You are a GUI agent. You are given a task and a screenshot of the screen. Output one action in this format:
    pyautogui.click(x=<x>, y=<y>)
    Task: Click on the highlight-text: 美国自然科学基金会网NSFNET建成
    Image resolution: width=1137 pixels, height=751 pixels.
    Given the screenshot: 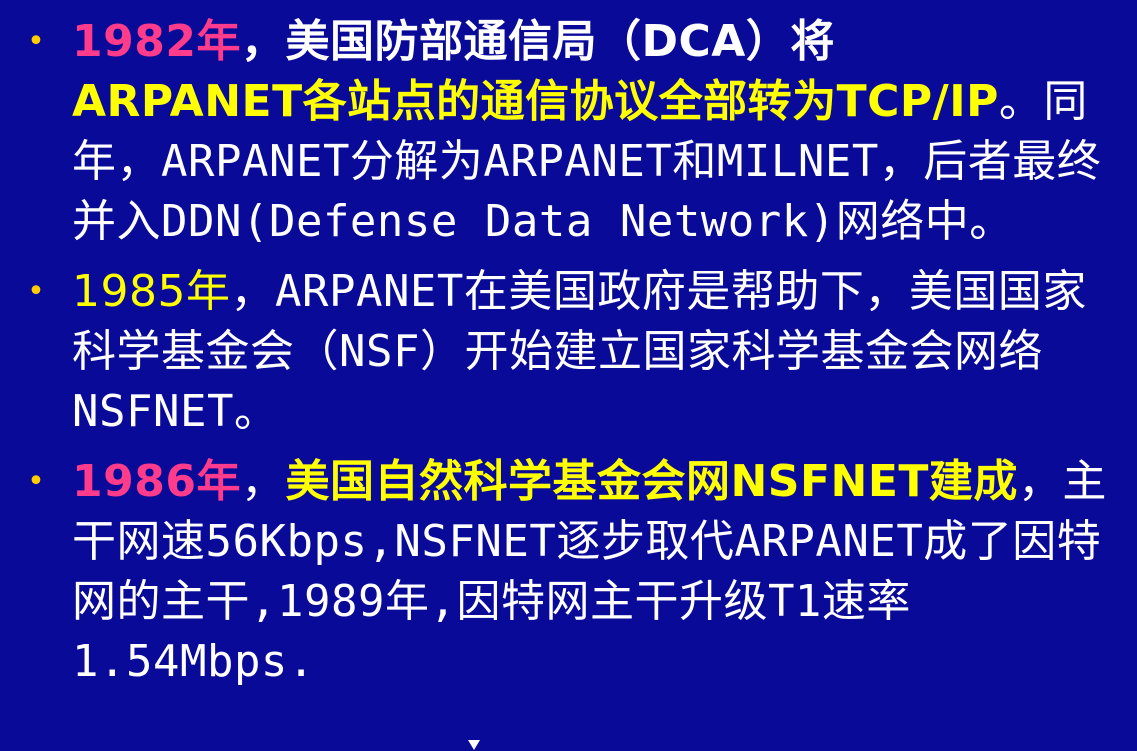 What is the action you would take?
    pyautogui.click(x=651, y=481)
    